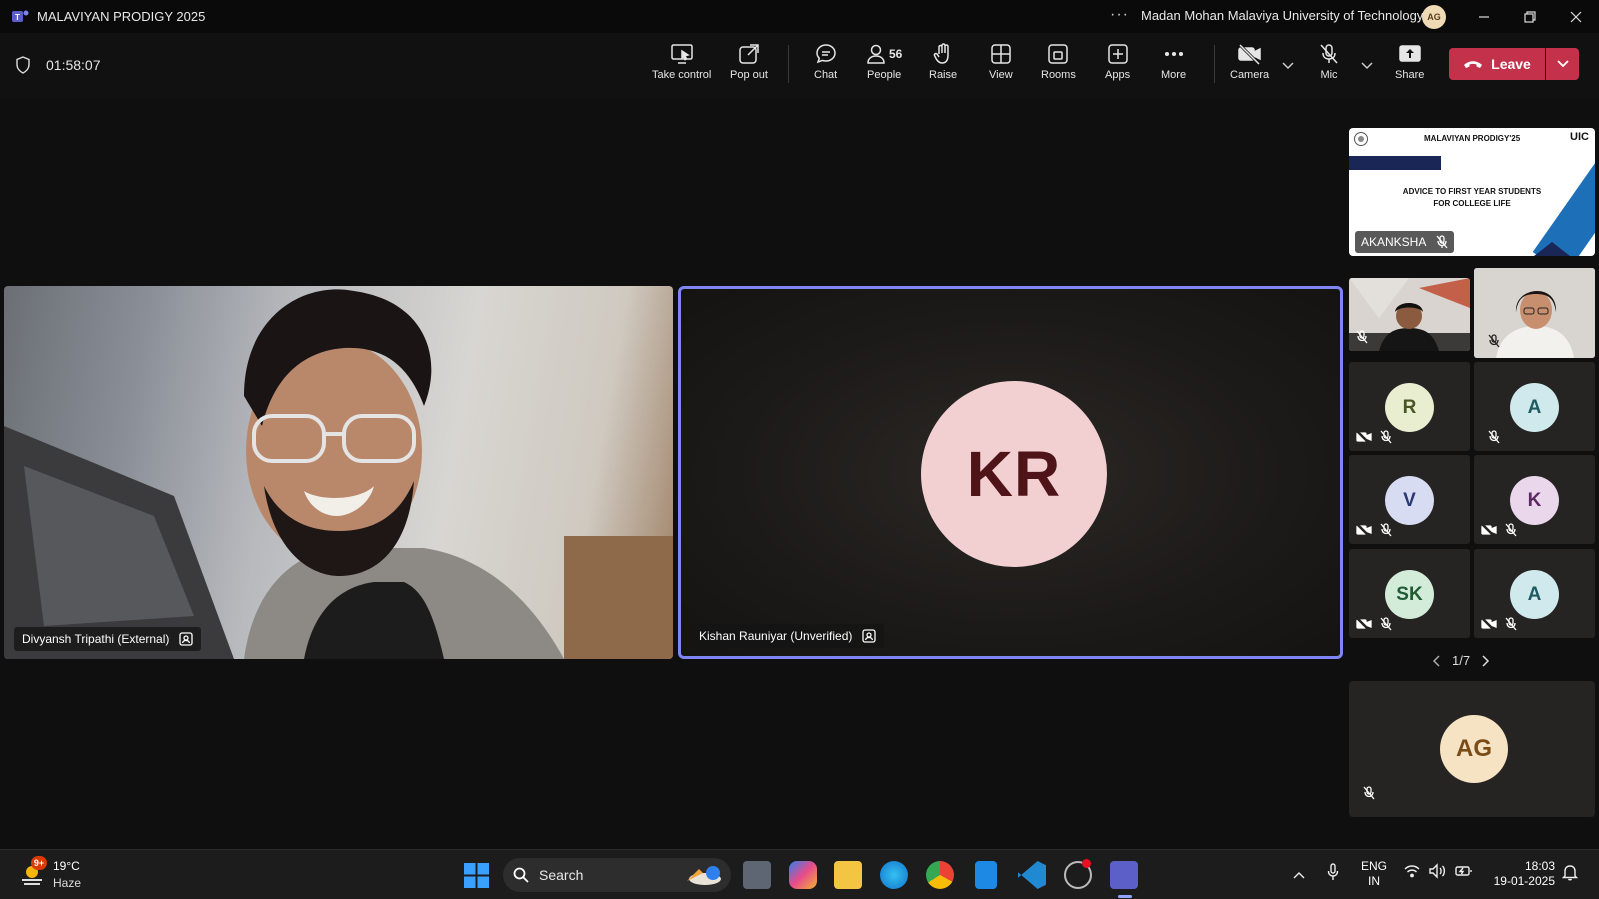 The height and width of the screenshot is (899, 1599). I want to click on clock-time: 18:03, so click(1539, 866).